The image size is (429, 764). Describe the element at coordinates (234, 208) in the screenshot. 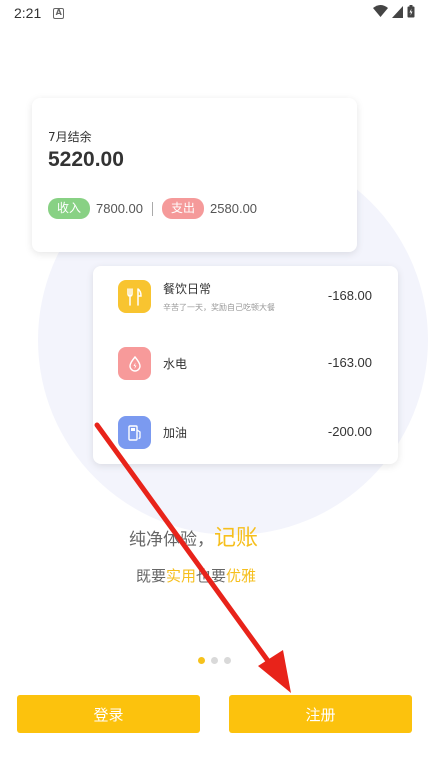

I see `expense-value: 2580.00` at that location.